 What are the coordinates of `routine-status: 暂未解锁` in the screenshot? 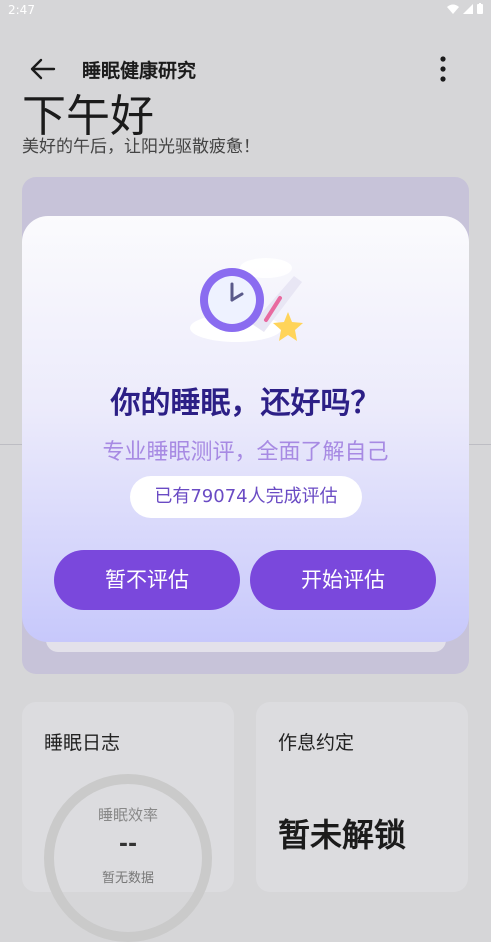 It's located at (342, 835).